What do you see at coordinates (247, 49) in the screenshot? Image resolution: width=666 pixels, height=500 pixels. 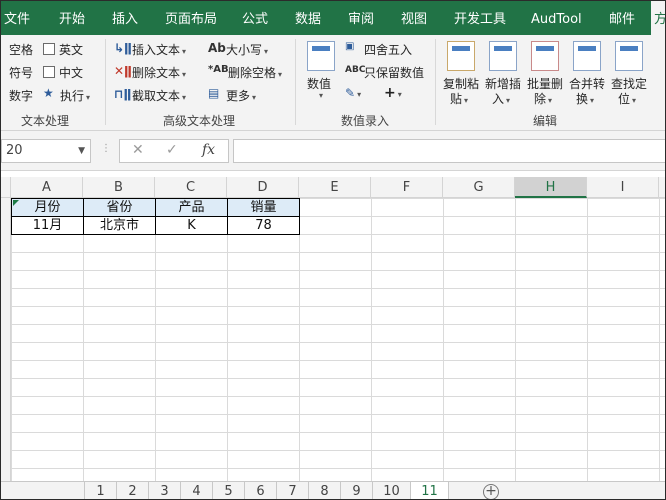 I see `case-button: 大小写 ▾` at bounding box center [247, 49].